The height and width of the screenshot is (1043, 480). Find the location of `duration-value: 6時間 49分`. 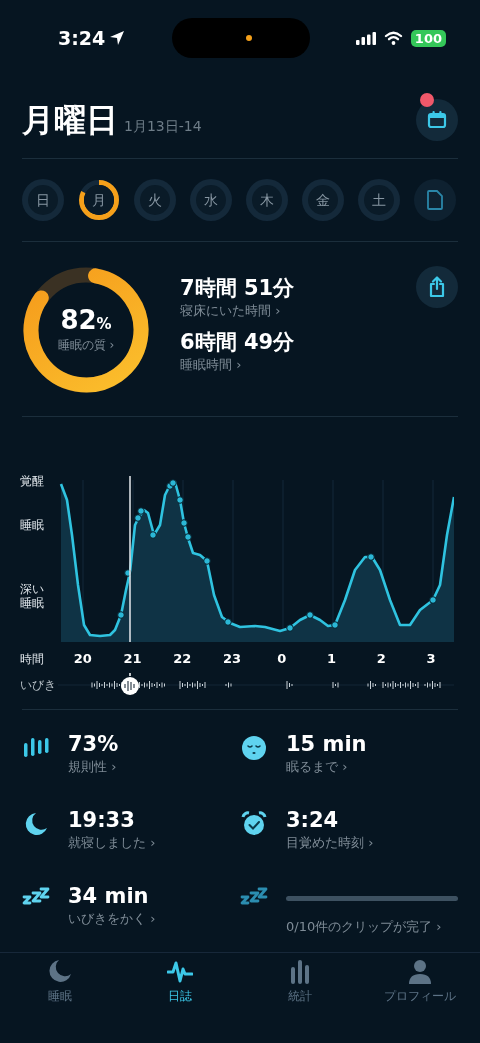

duration-value: 6時間 49分 is located at coordinates (237, 342).